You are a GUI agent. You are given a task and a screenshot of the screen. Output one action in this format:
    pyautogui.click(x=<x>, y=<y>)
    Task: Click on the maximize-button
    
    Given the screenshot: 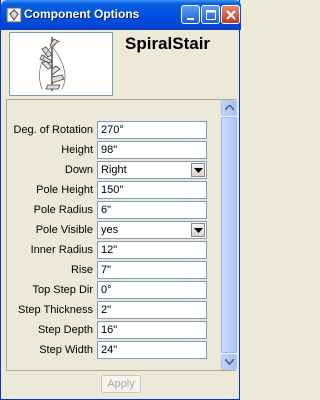 What is the action you would take?
    pyautogui.click(x=210, y=14)
    